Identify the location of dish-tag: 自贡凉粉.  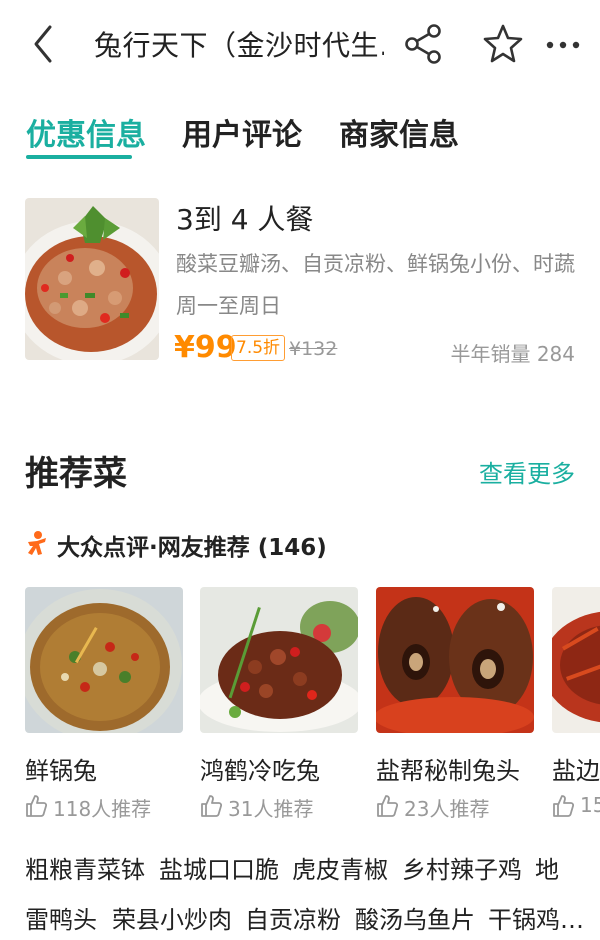
(293, 917).